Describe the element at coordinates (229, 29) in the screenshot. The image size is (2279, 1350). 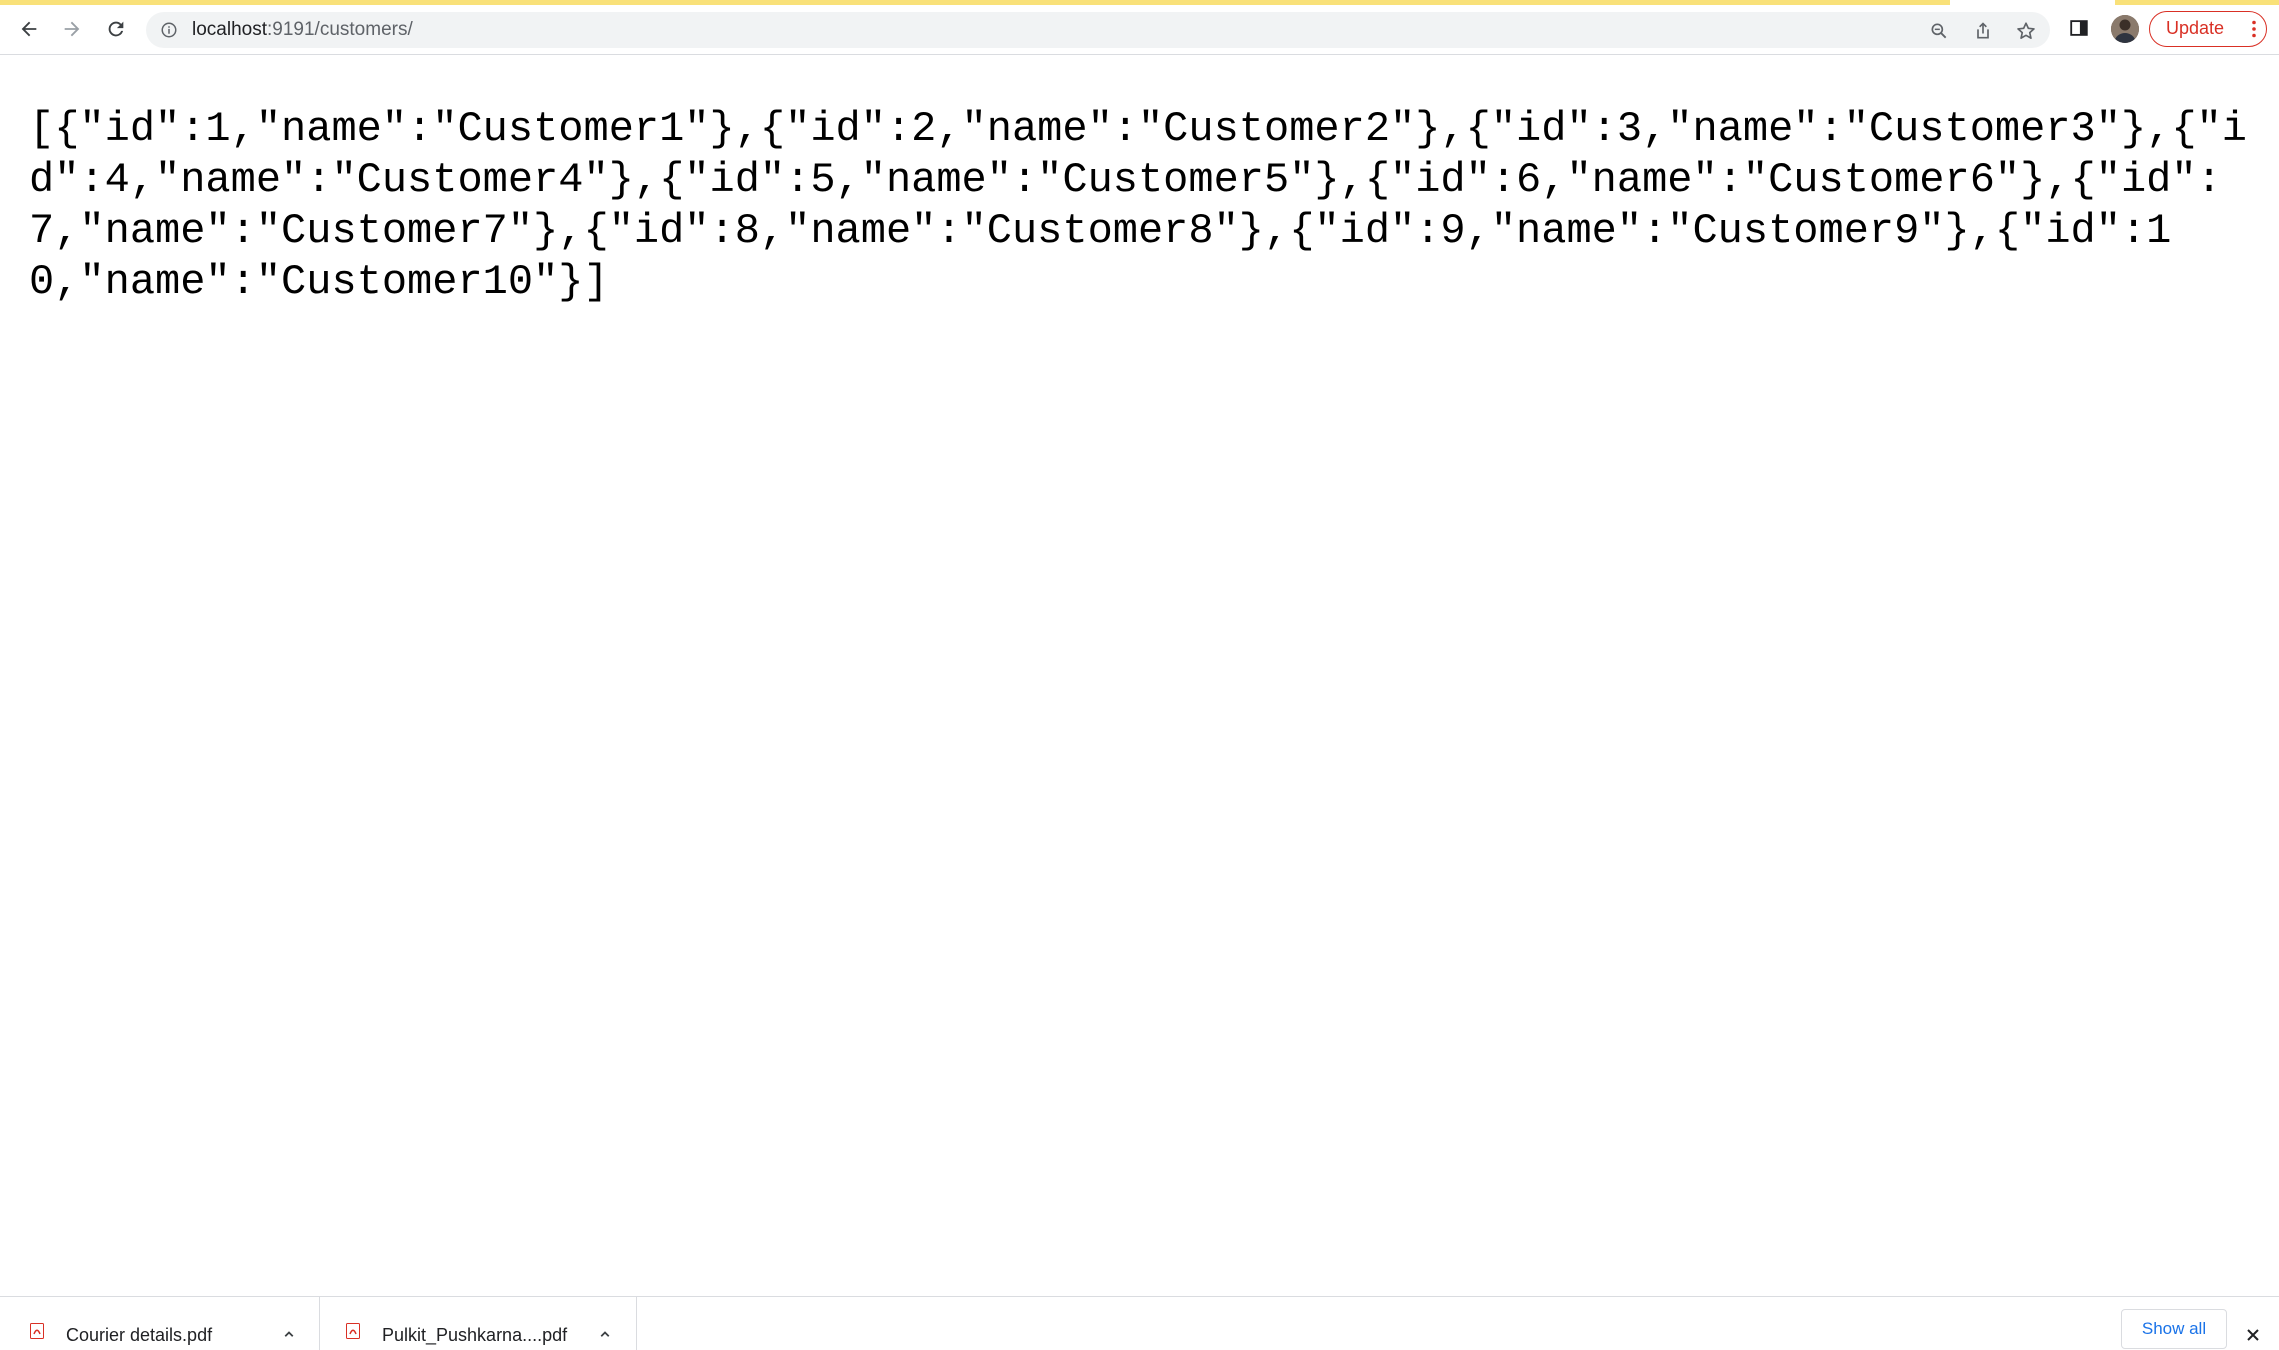
I see `url-host: localhost` at that location.